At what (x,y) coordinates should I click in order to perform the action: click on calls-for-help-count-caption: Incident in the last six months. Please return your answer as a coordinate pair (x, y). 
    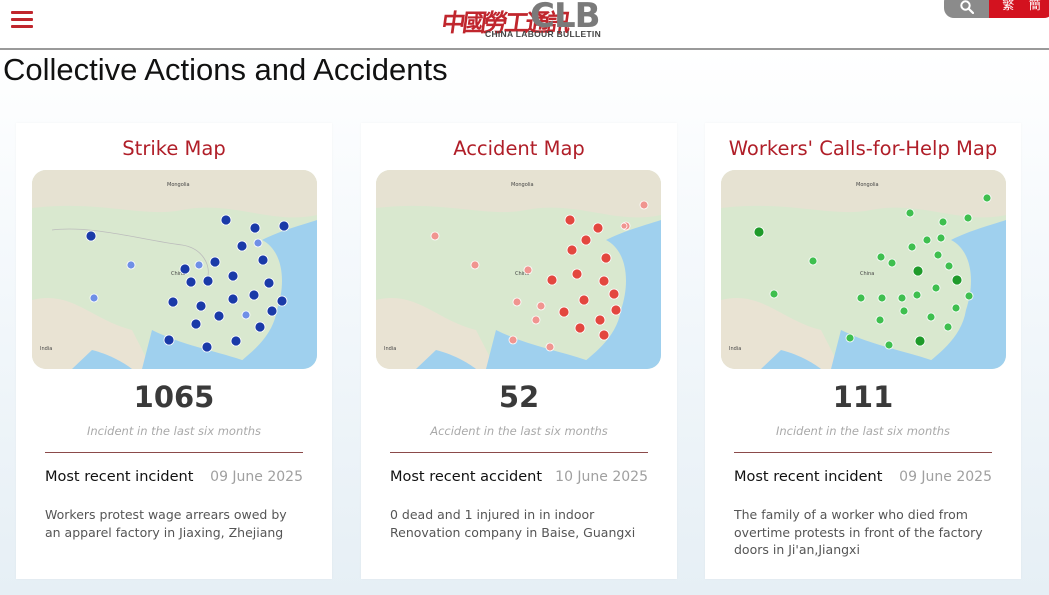
    Looking at the image, I should click on (863, 431).